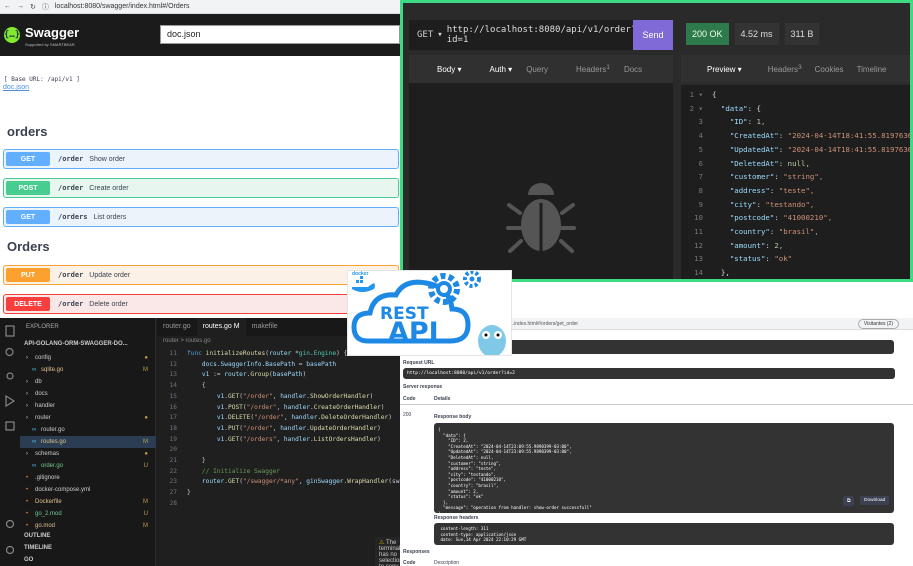 The image size is (913, 566). What do you see at coordinates (201, 159) in the screenshot?
I see `op-get-order: GET /order Show order` at bounding box center [201, 159].